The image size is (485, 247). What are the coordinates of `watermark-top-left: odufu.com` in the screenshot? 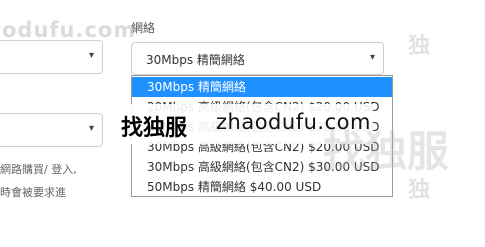 It's located at (69, 30).